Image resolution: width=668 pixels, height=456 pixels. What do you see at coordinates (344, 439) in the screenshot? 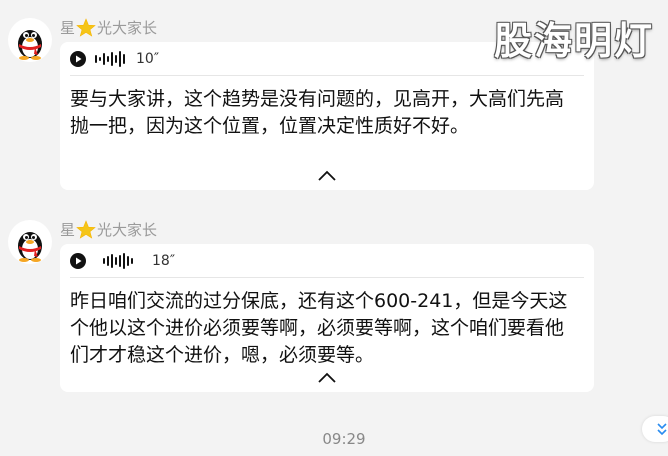
I see `timestamp: 09:29` at bounding box center [344, 439].